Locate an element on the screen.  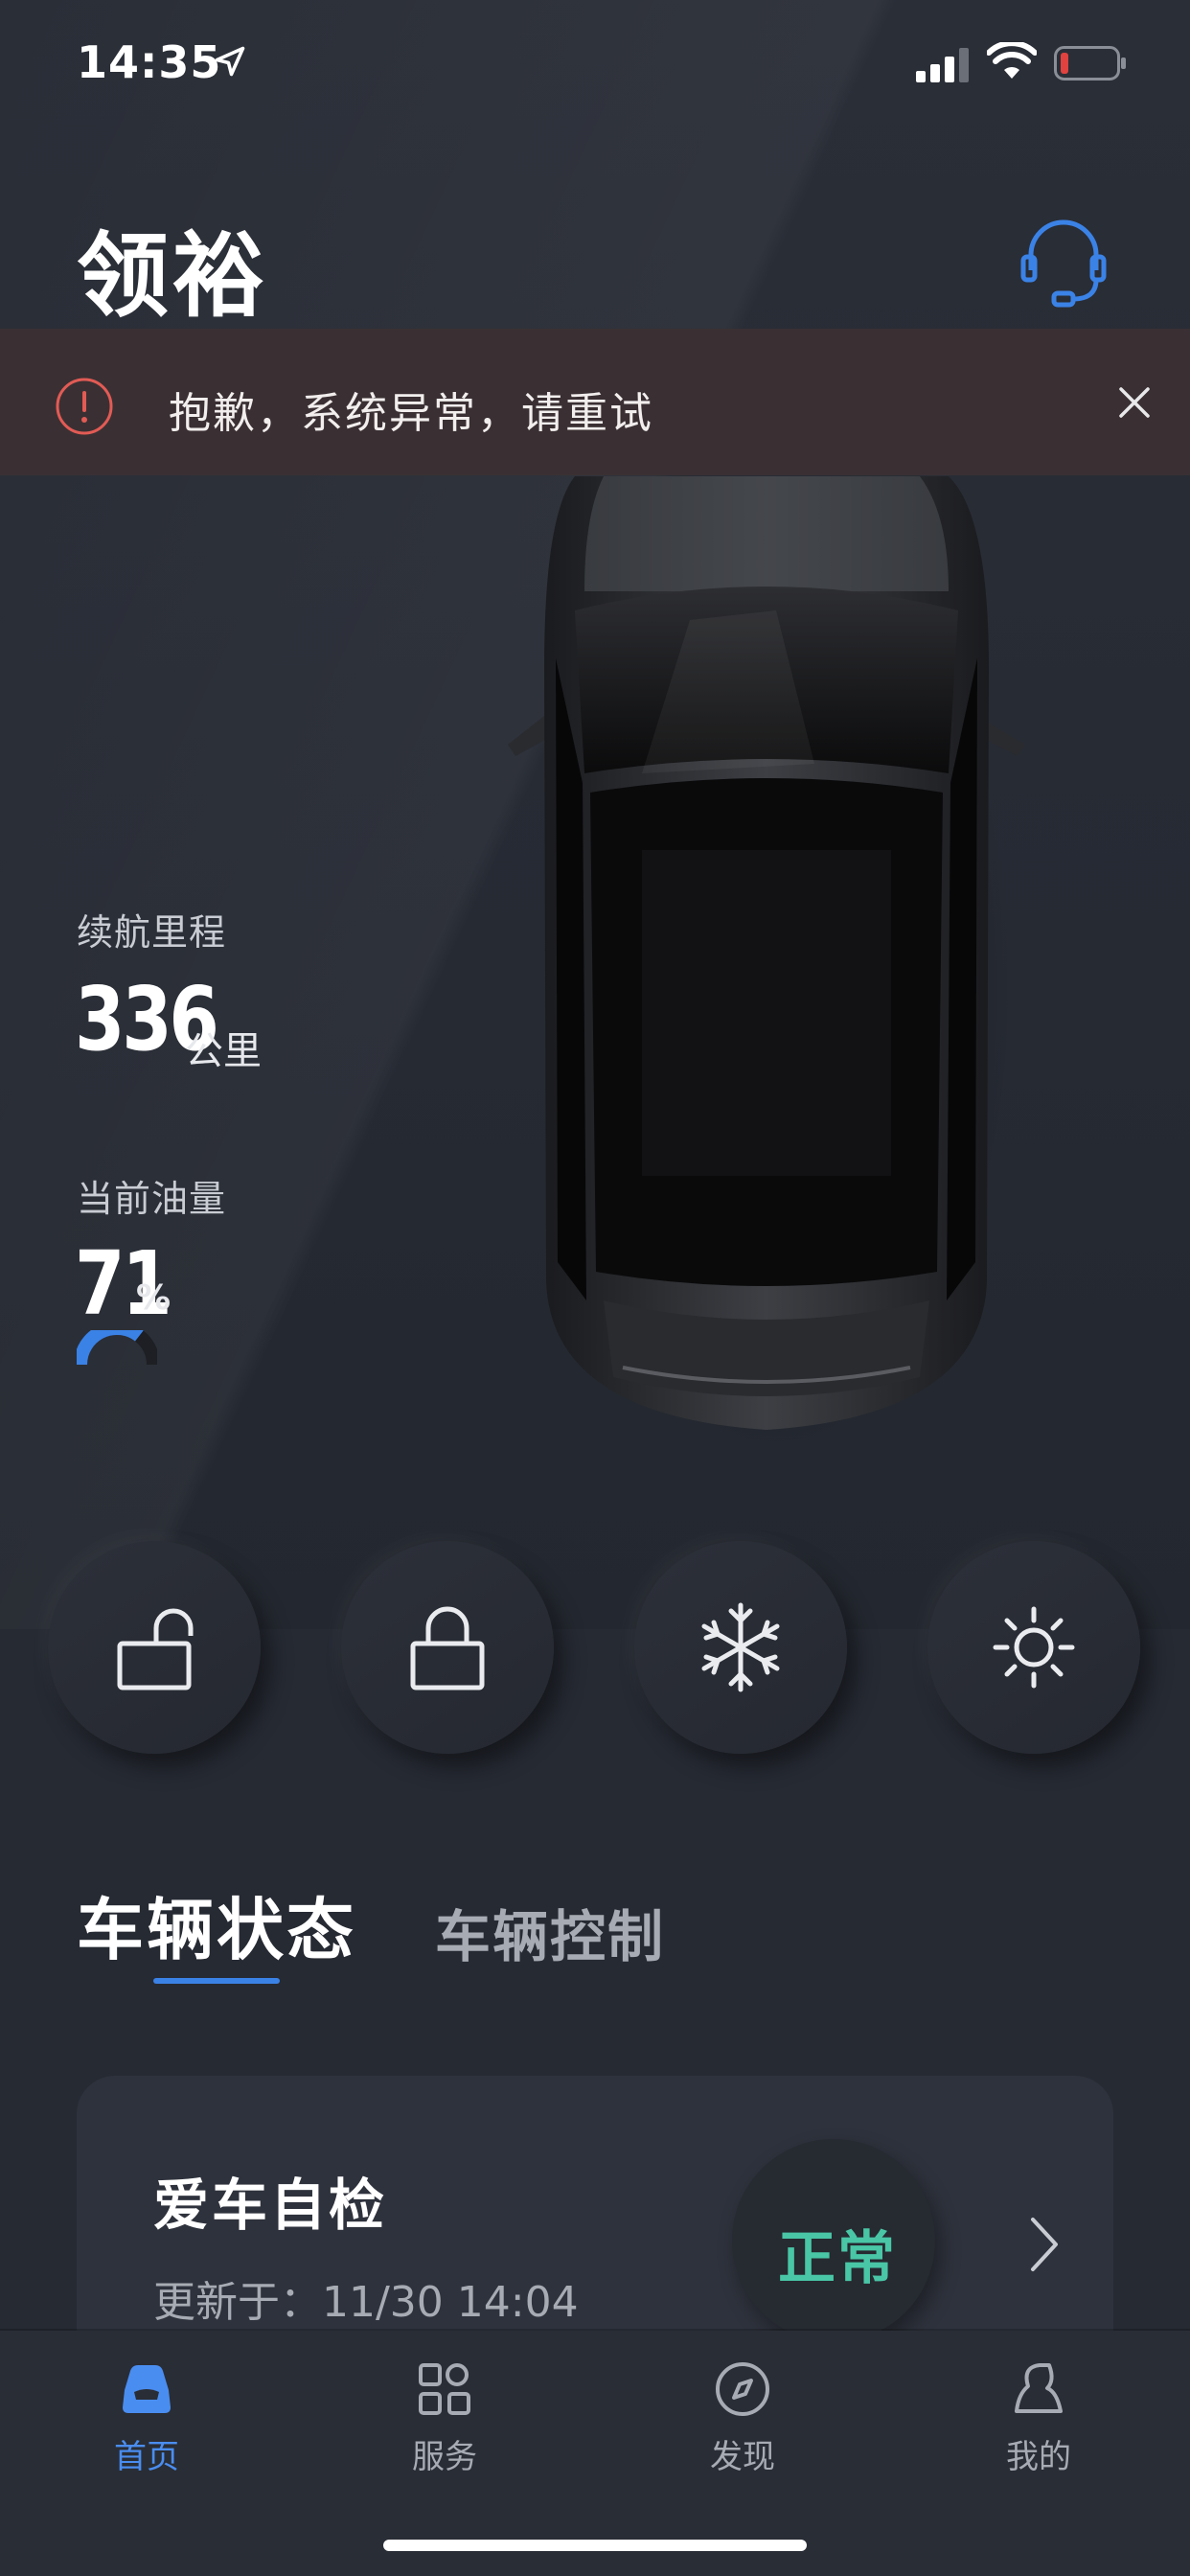
cellular-signal-icon is located at coordinates (943, 65).